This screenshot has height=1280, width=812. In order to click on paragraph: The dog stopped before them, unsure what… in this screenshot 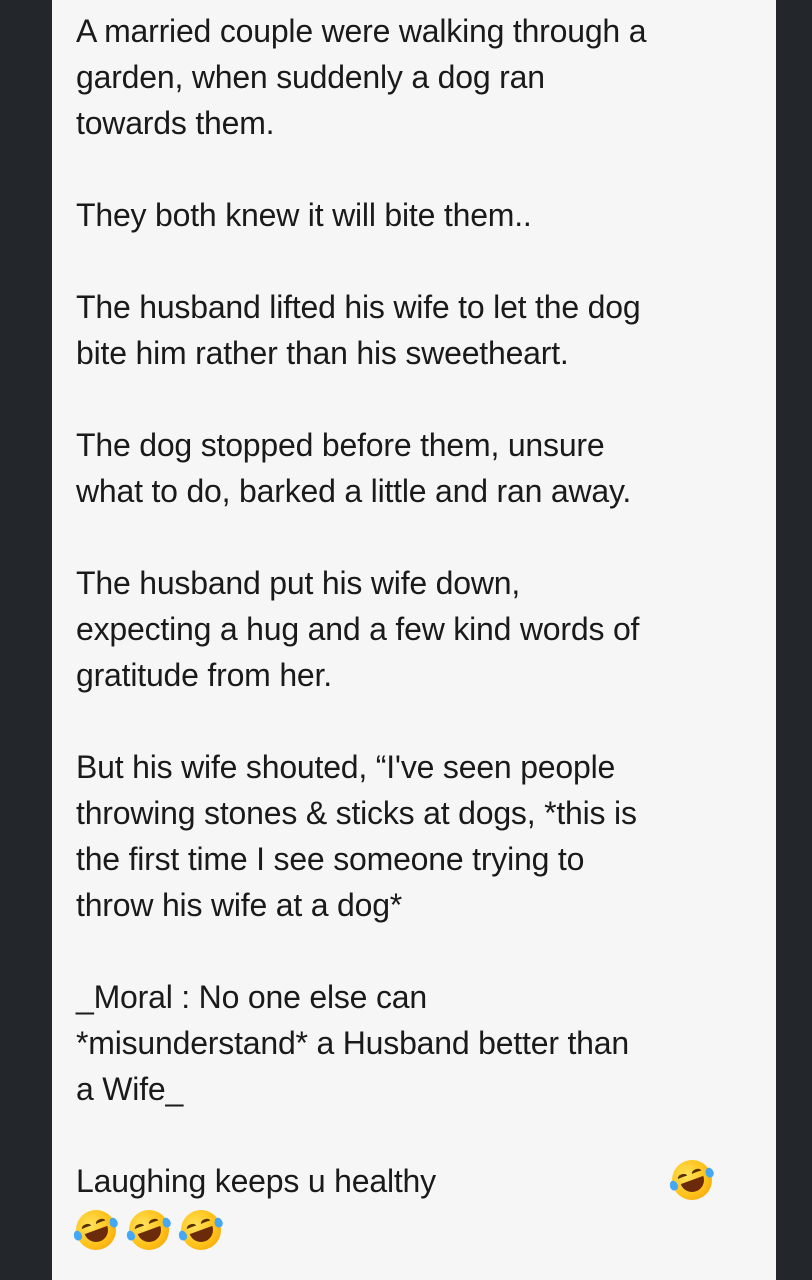, I will do `click(354, 468)`.